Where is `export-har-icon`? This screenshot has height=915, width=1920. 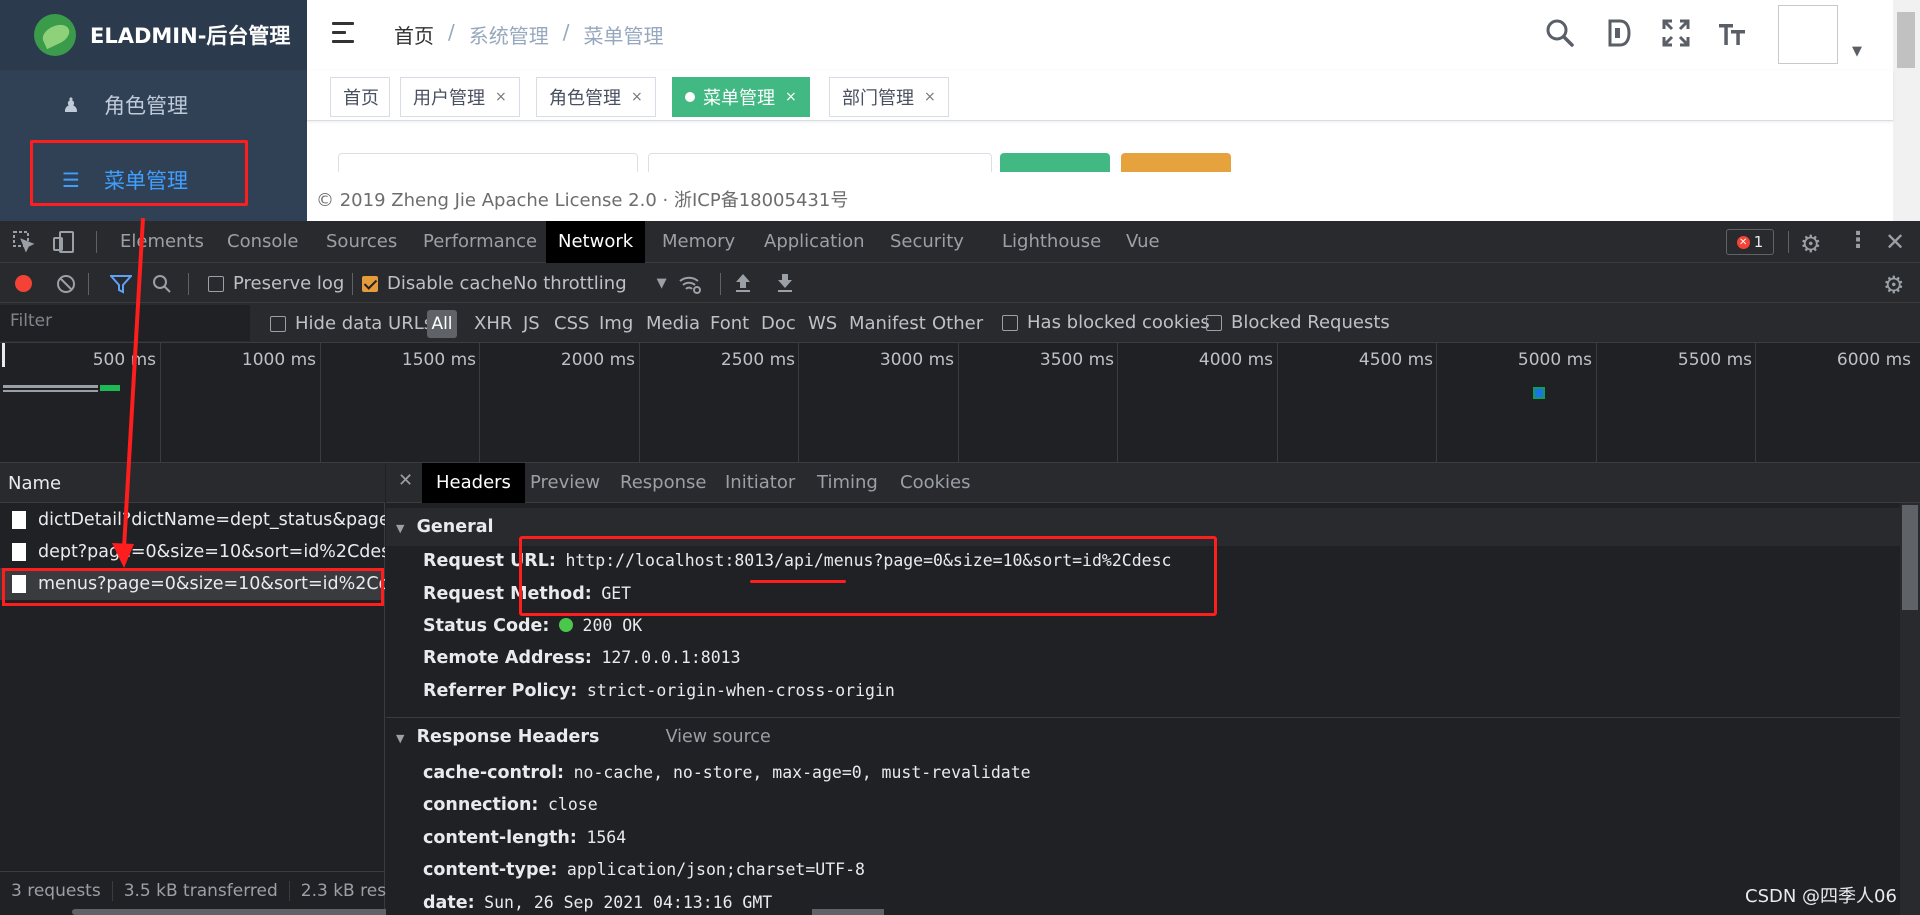 export-har-icon is located at coordinates (785, 285).